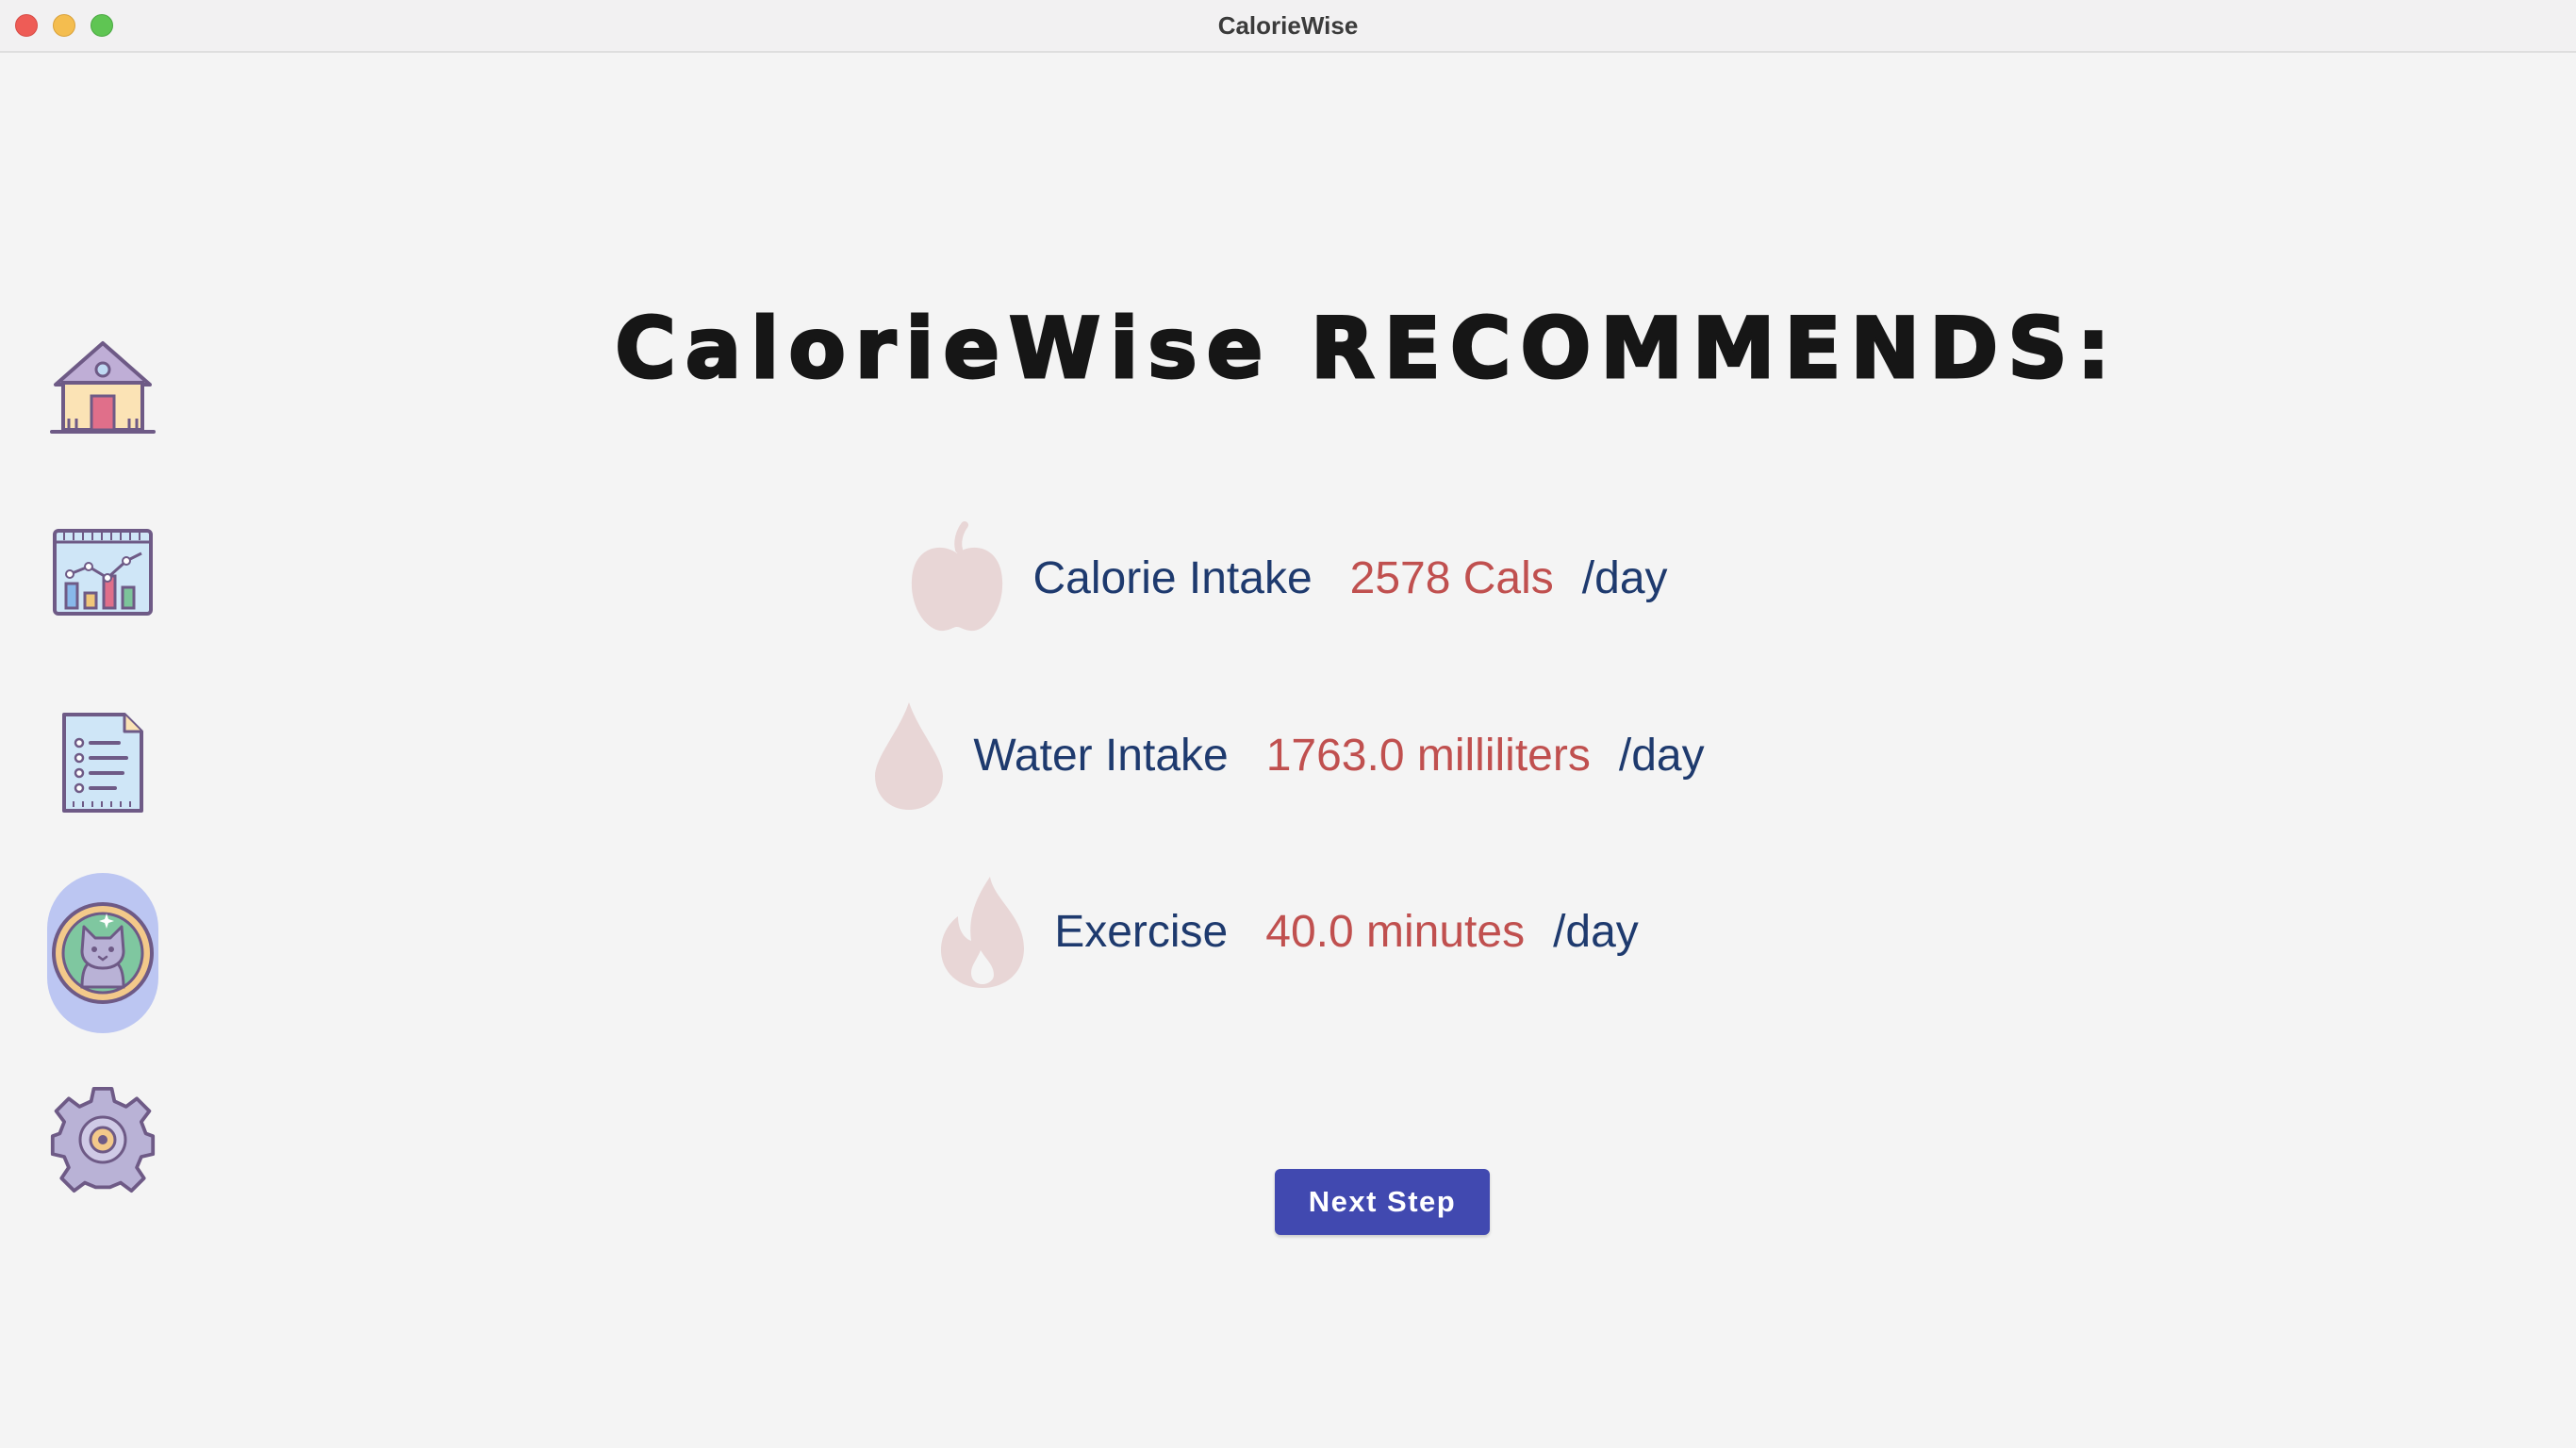 This screenshot has height=1448, width=2576. I want to click on recommendation-exercise: Exercise 40.0 minutes /day, so click(1288, 931).